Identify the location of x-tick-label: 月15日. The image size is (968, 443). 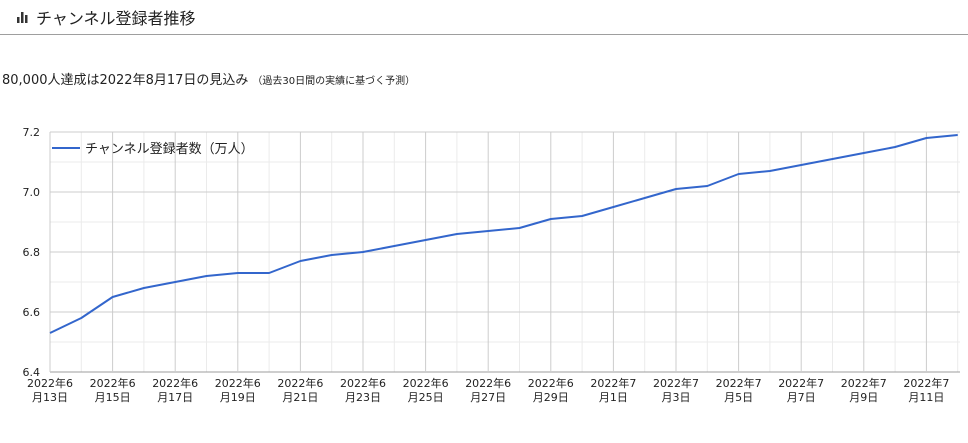
(113, 397).